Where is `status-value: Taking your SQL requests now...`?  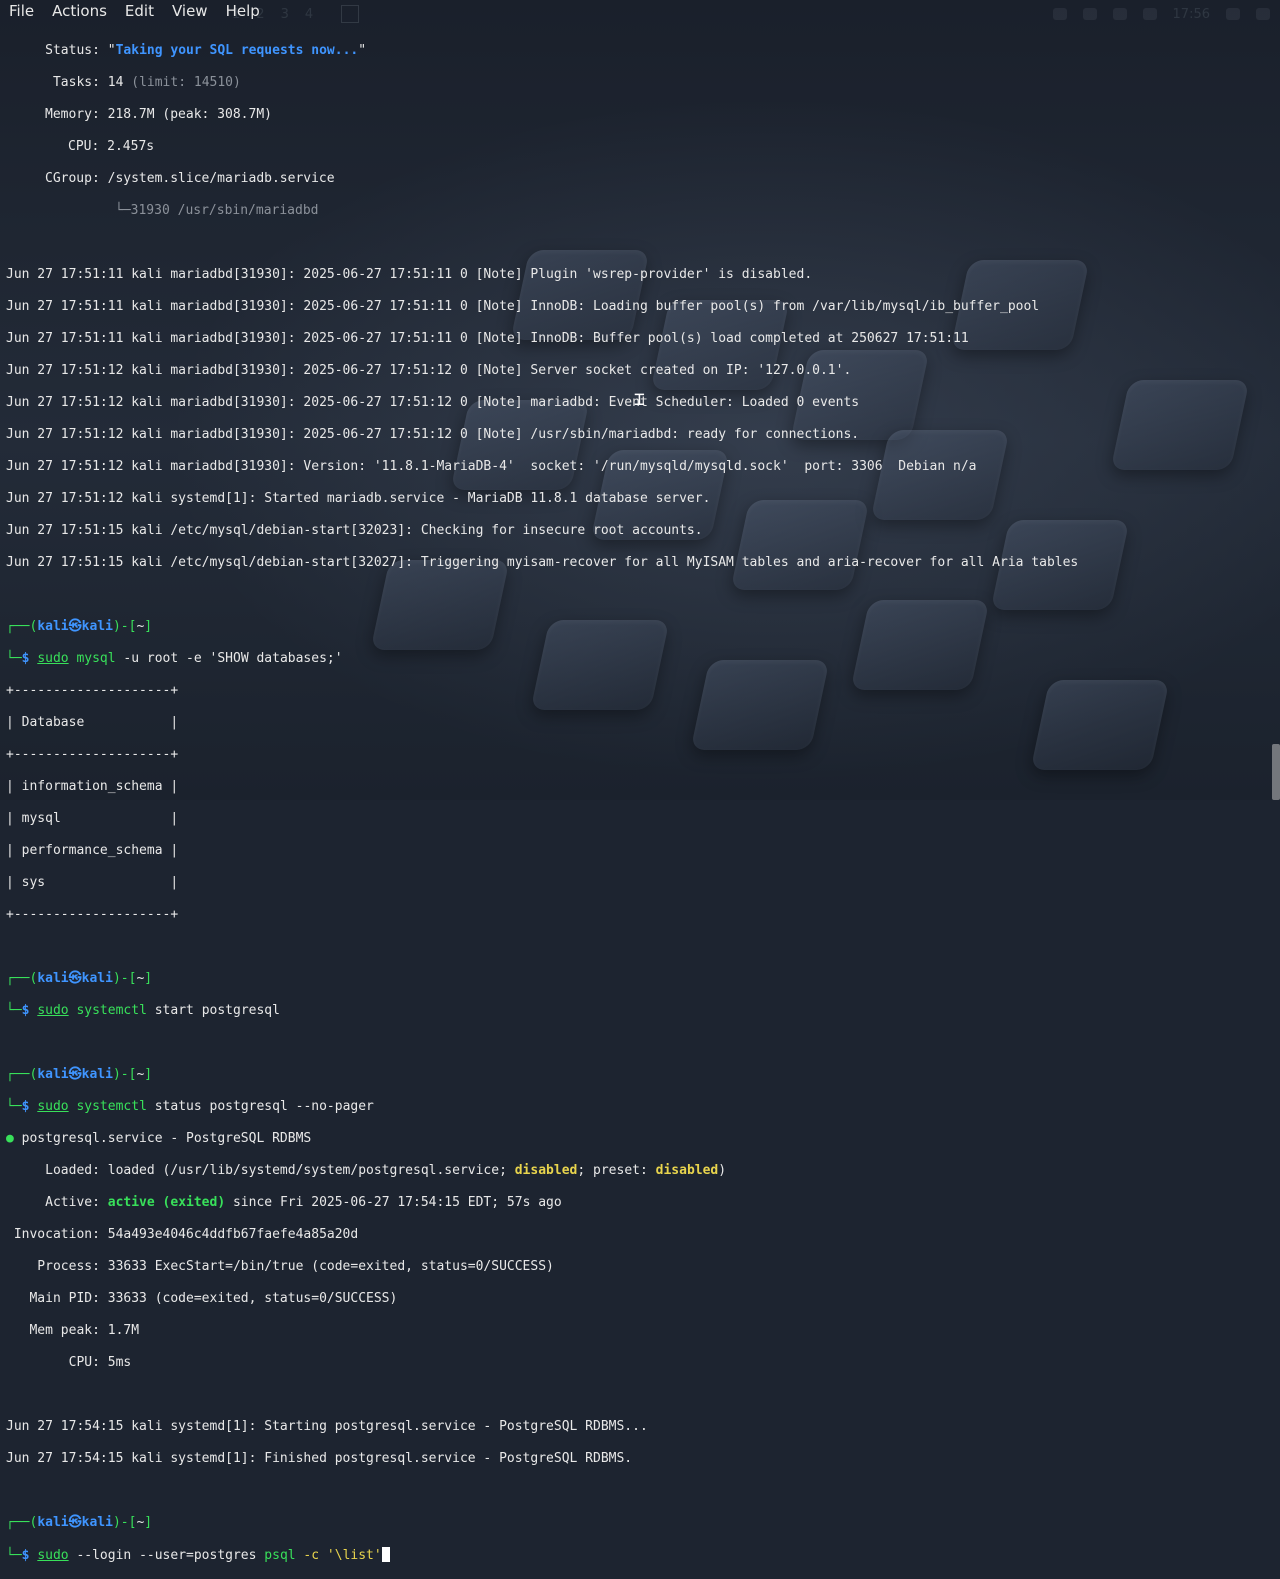 status-value: Taking your SQL requests now... is located at coordinates (237, 50).